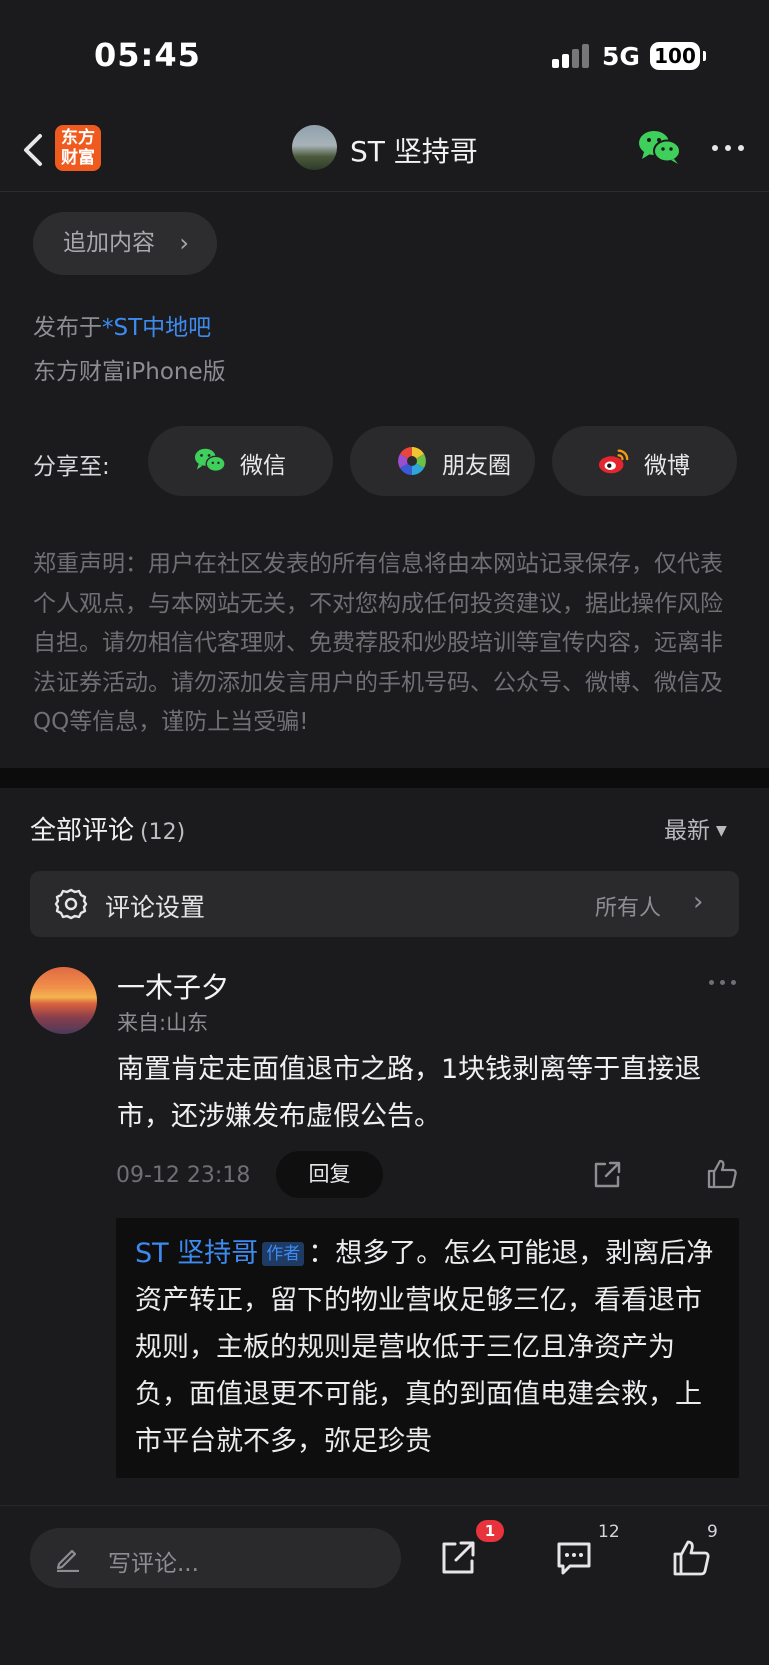 This screenshot has height=1665, width=769. What do you see at coordinates (414, 150) in the screenshot?
I see `author-name: ST 坚持哥` at bounding box center [414, 150].